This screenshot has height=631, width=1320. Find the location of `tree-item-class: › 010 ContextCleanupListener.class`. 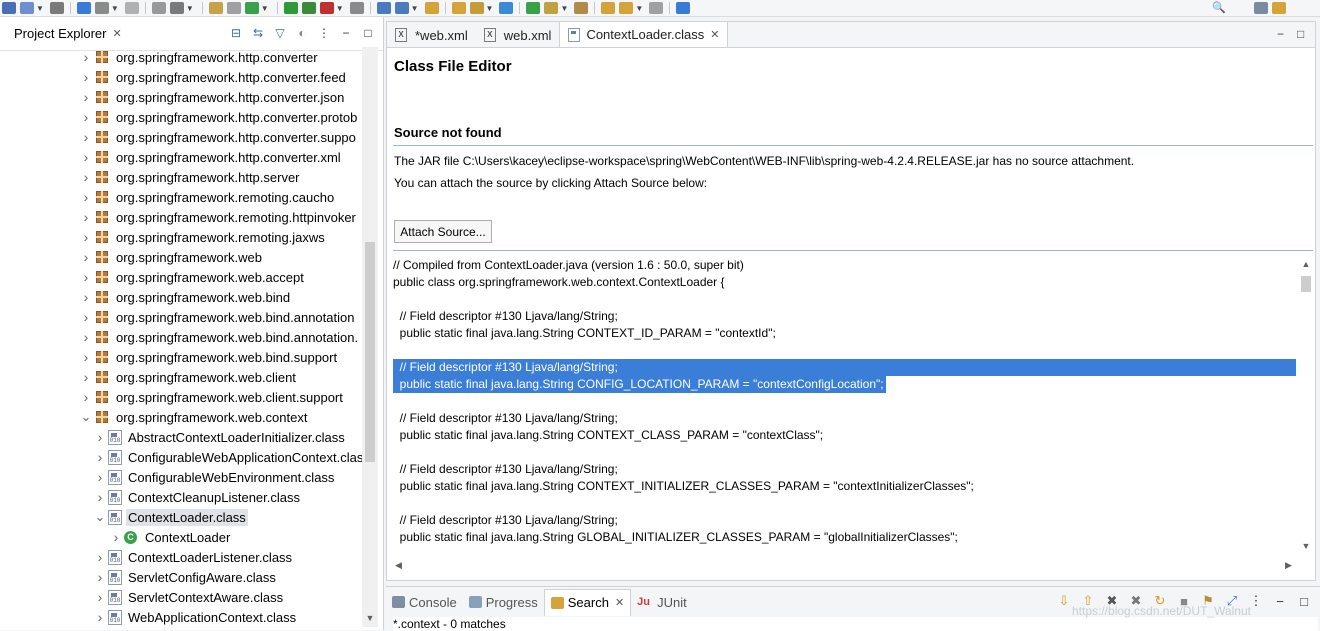

tree-item-class: › 010 ContextCleanupListener.class is located at coordinates (181, 497).